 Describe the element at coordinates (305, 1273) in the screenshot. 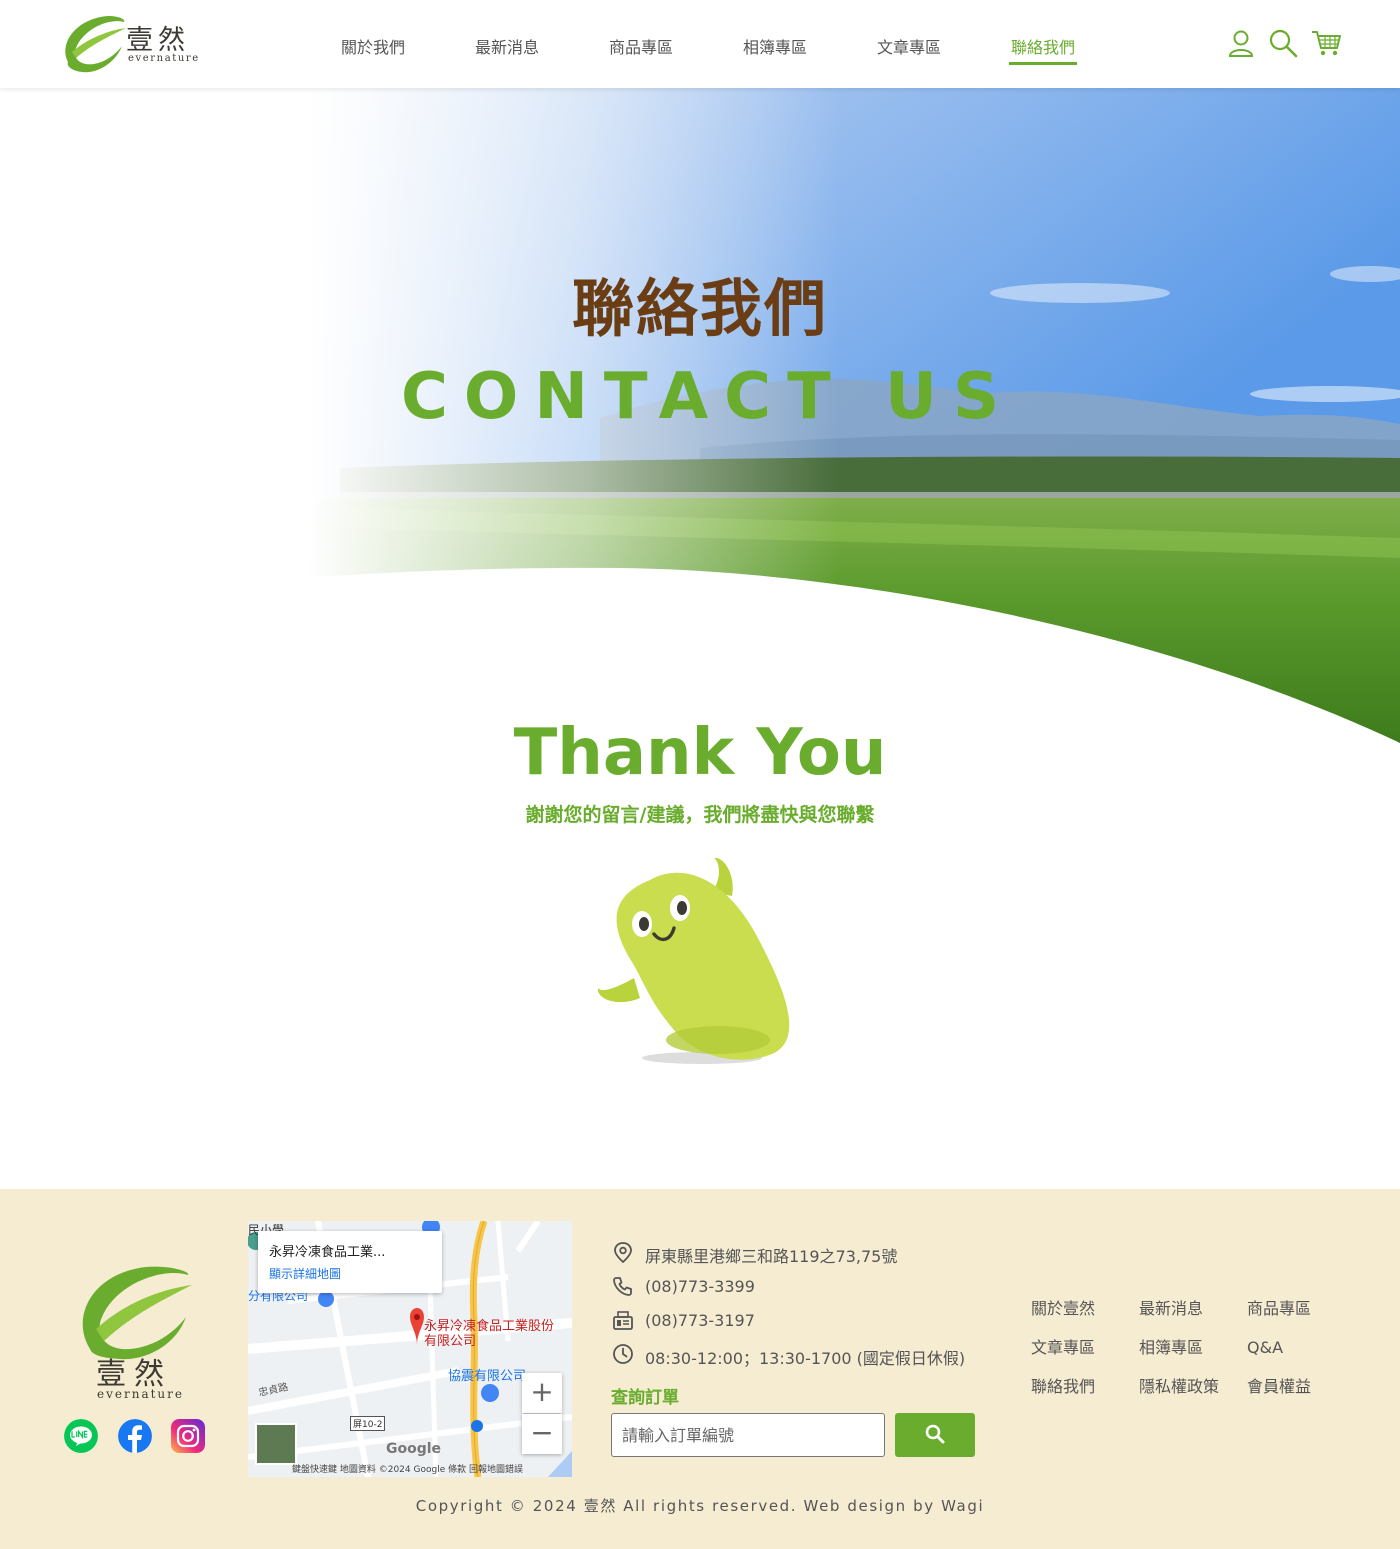

I see `map-view-larger-link: 顯示詳細地圖` at that location.